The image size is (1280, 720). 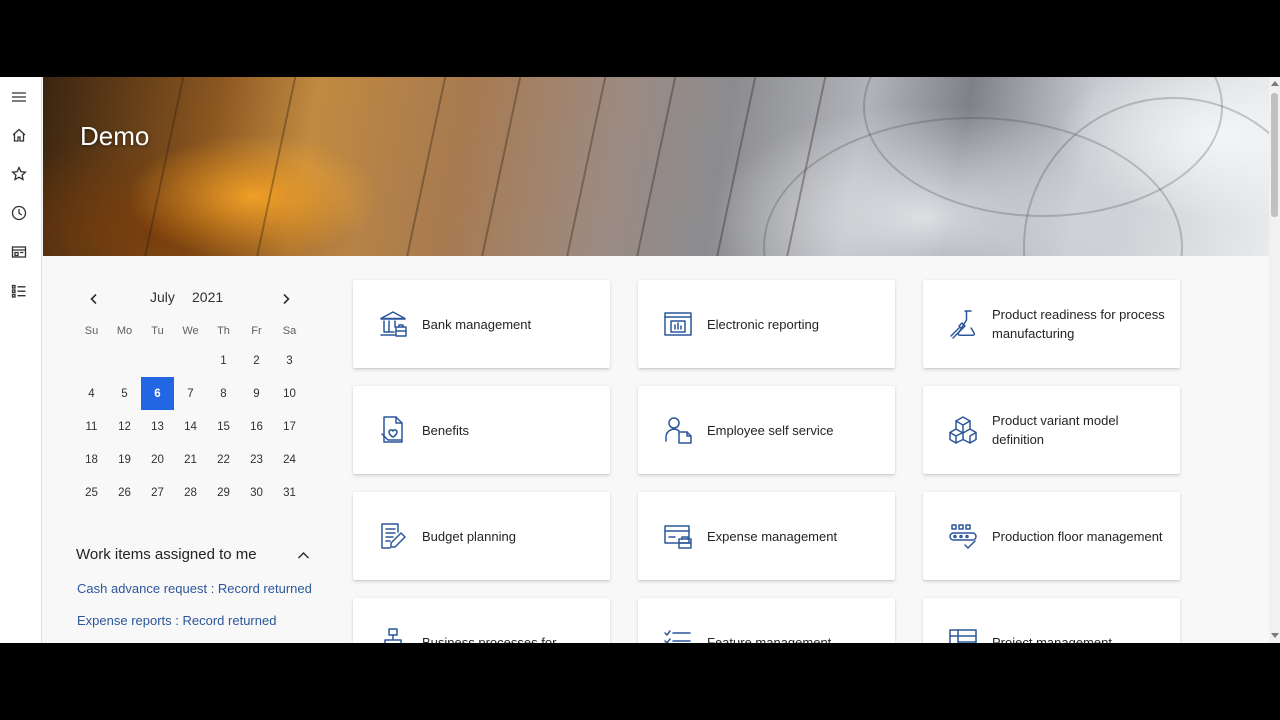 I want to click on calendar-day: 17, so click(x=289, y=426).